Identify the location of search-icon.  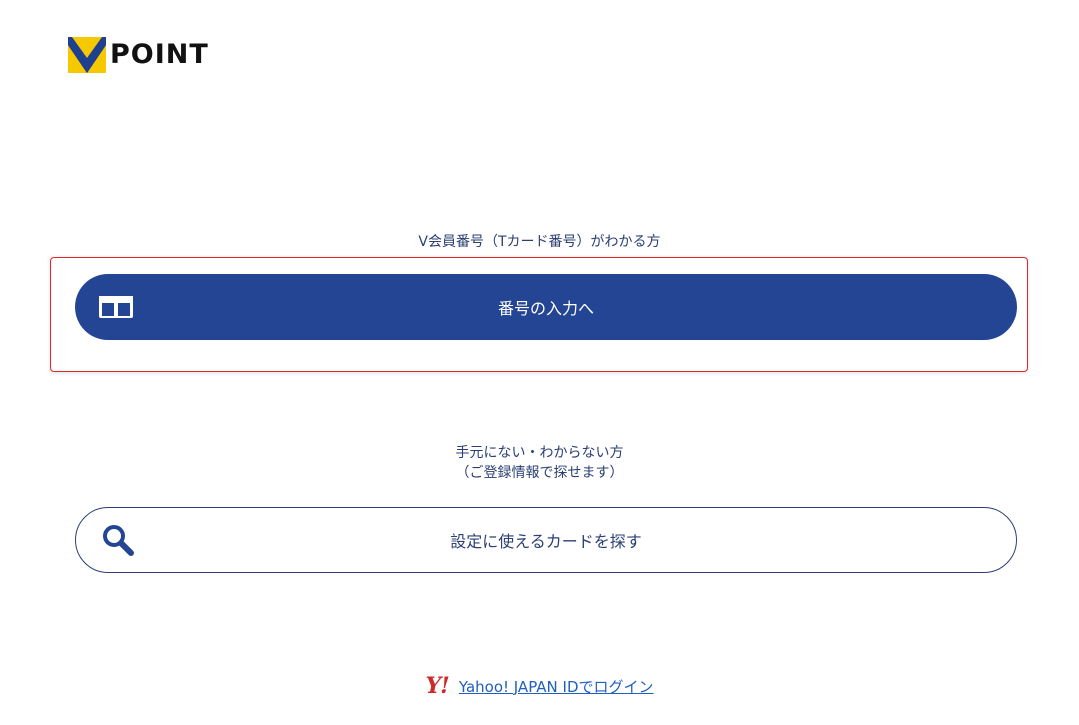
(118, 540).